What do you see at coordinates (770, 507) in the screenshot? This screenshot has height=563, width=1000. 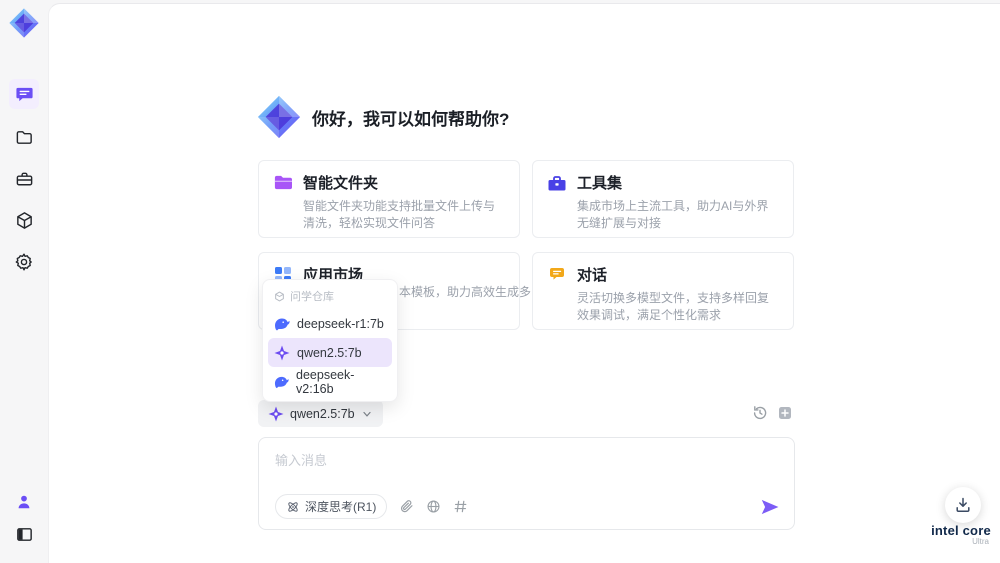 I see `send-button` at bounding box center [770, 507].